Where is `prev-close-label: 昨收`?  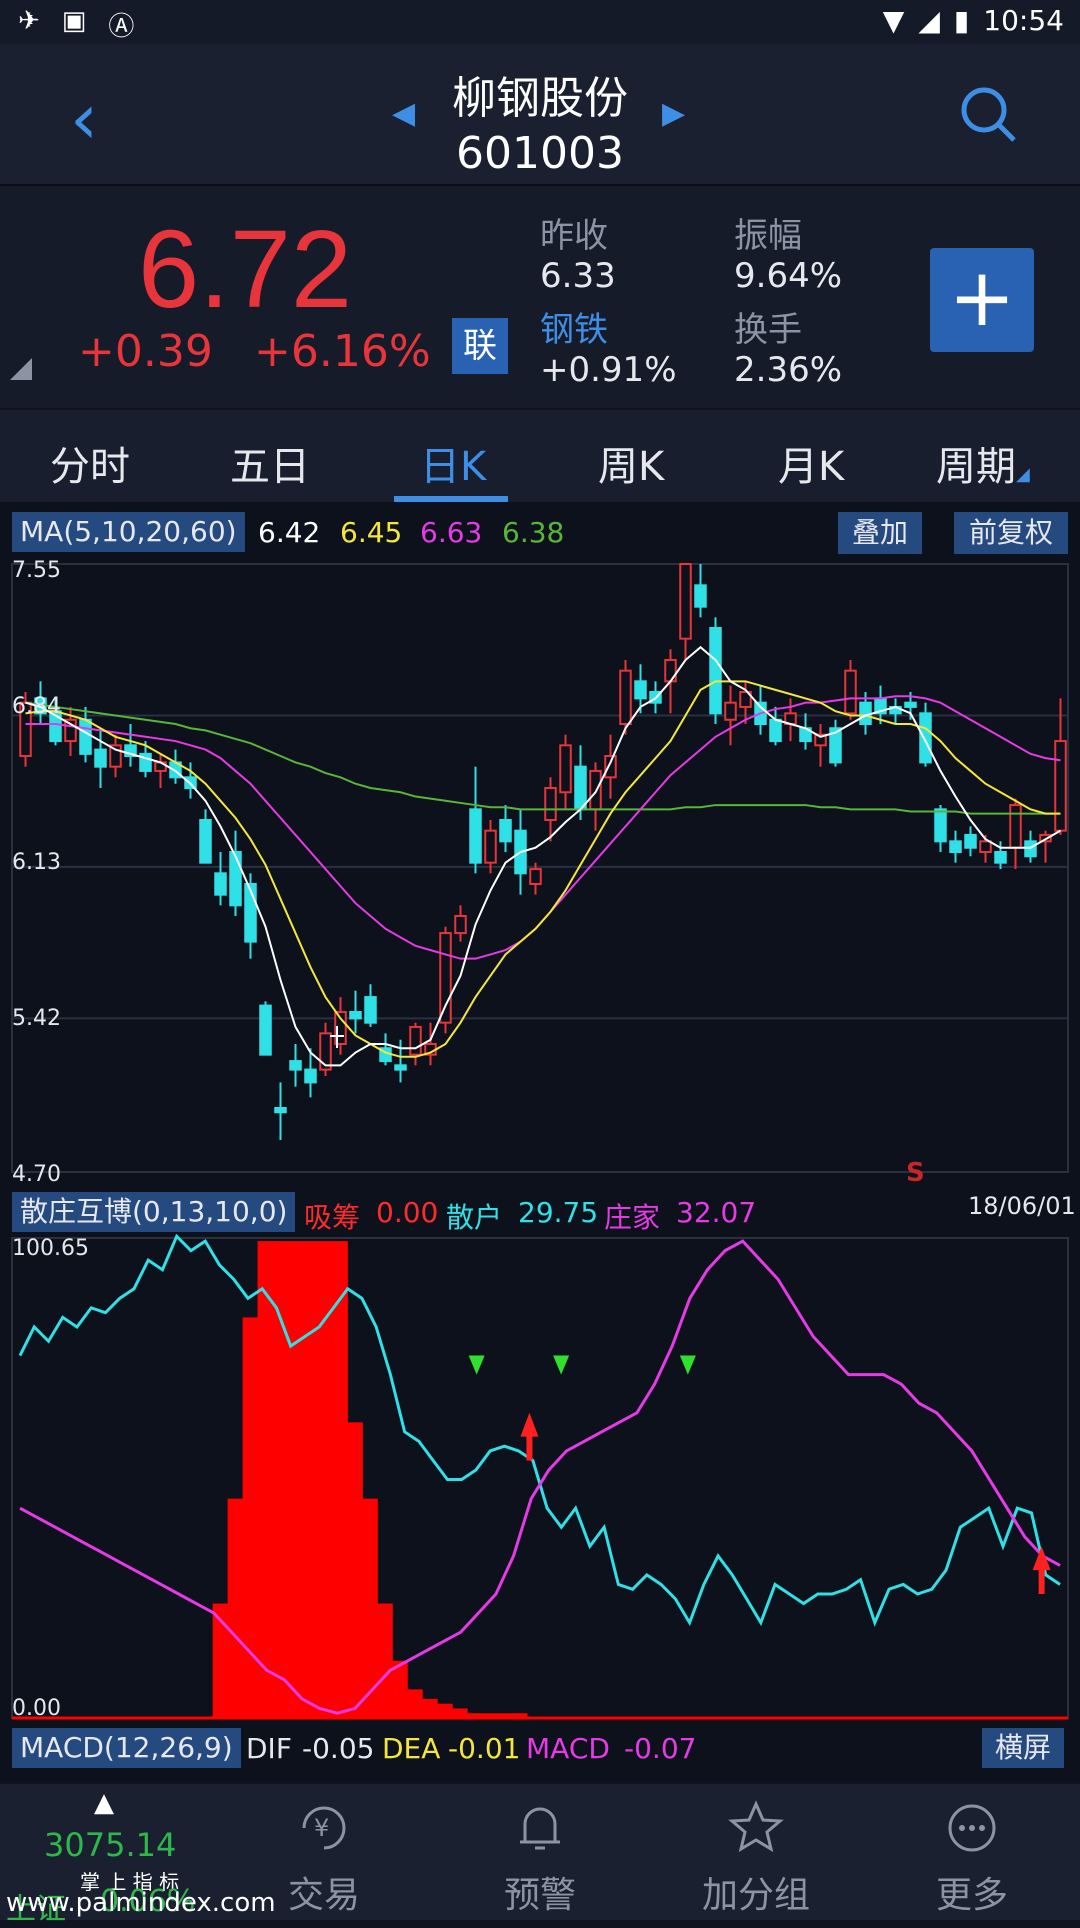 prev-close-label: 昨收 is located at coordinates (574, 236).